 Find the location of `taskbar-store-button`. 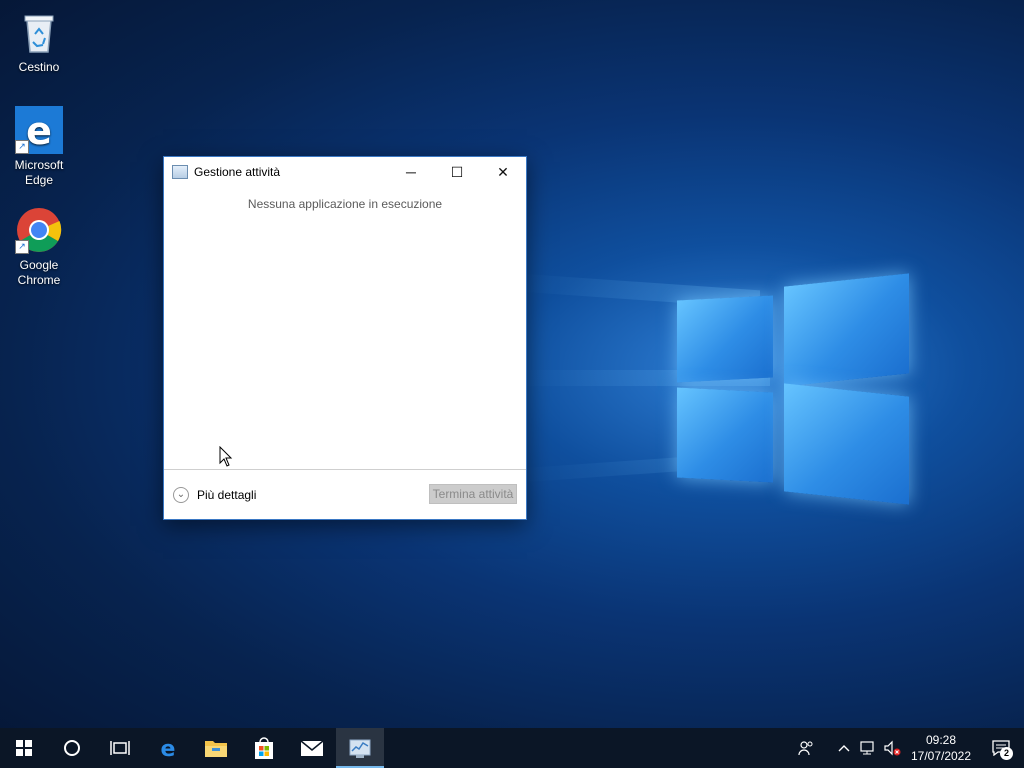

taskbar-store-button is located at coordinates (264, 748).